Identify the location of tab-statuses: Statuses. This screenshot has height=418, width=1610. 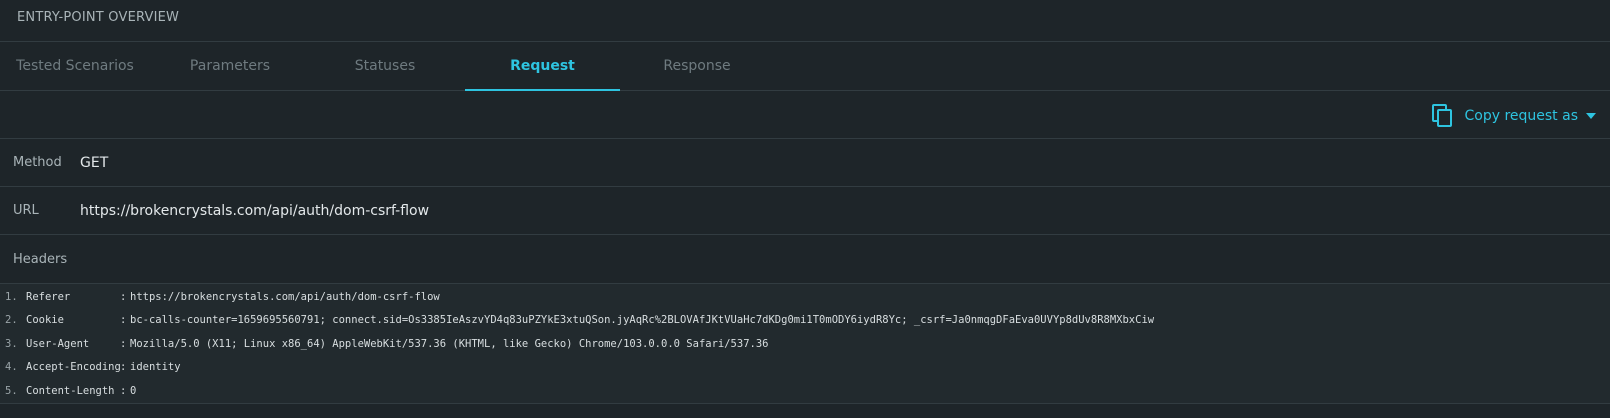
(385, 66).